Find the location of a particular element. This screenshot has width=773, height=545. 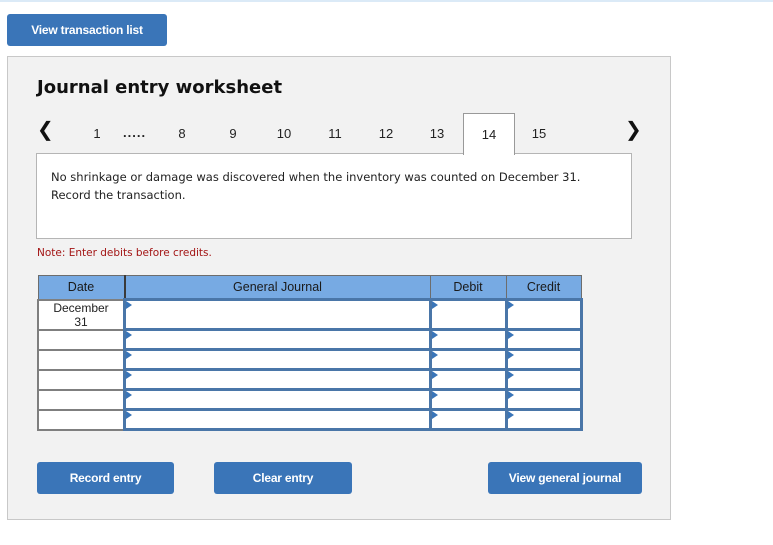

date-value: December 31 is located at coordinates (81, 314).